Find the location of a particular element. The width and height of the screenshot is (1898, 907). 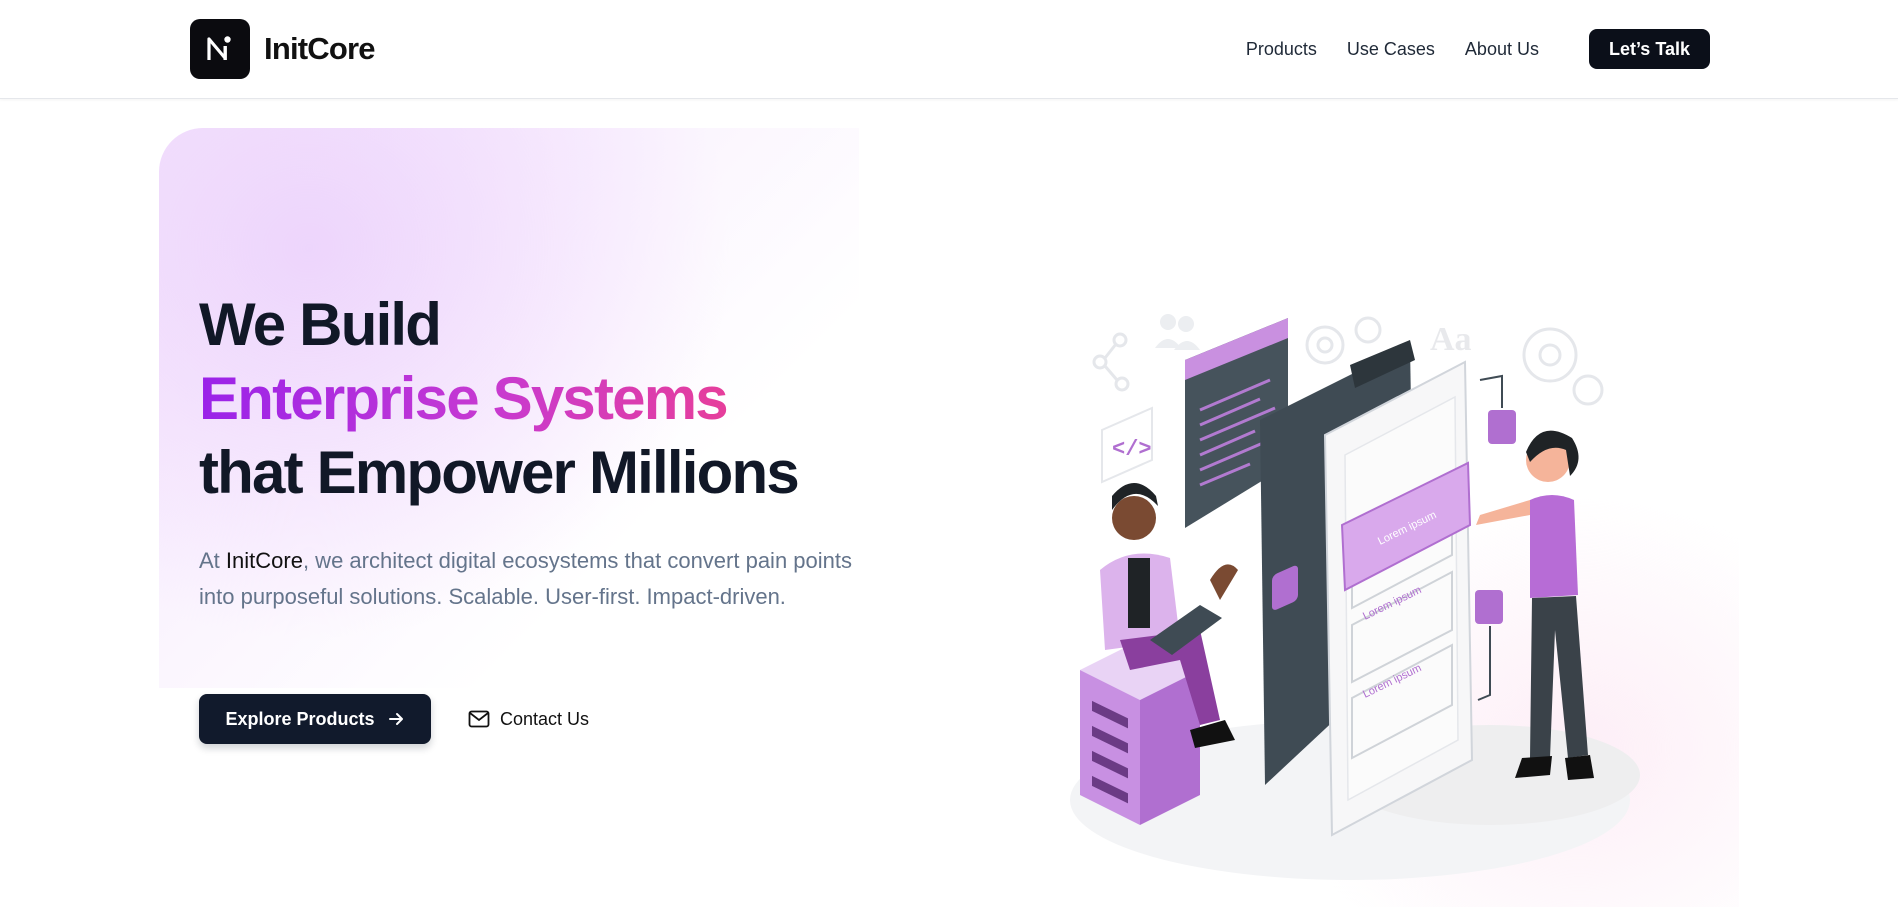

hero-title-highlight: Enterprise Systems is located at coordinates (464, 398).